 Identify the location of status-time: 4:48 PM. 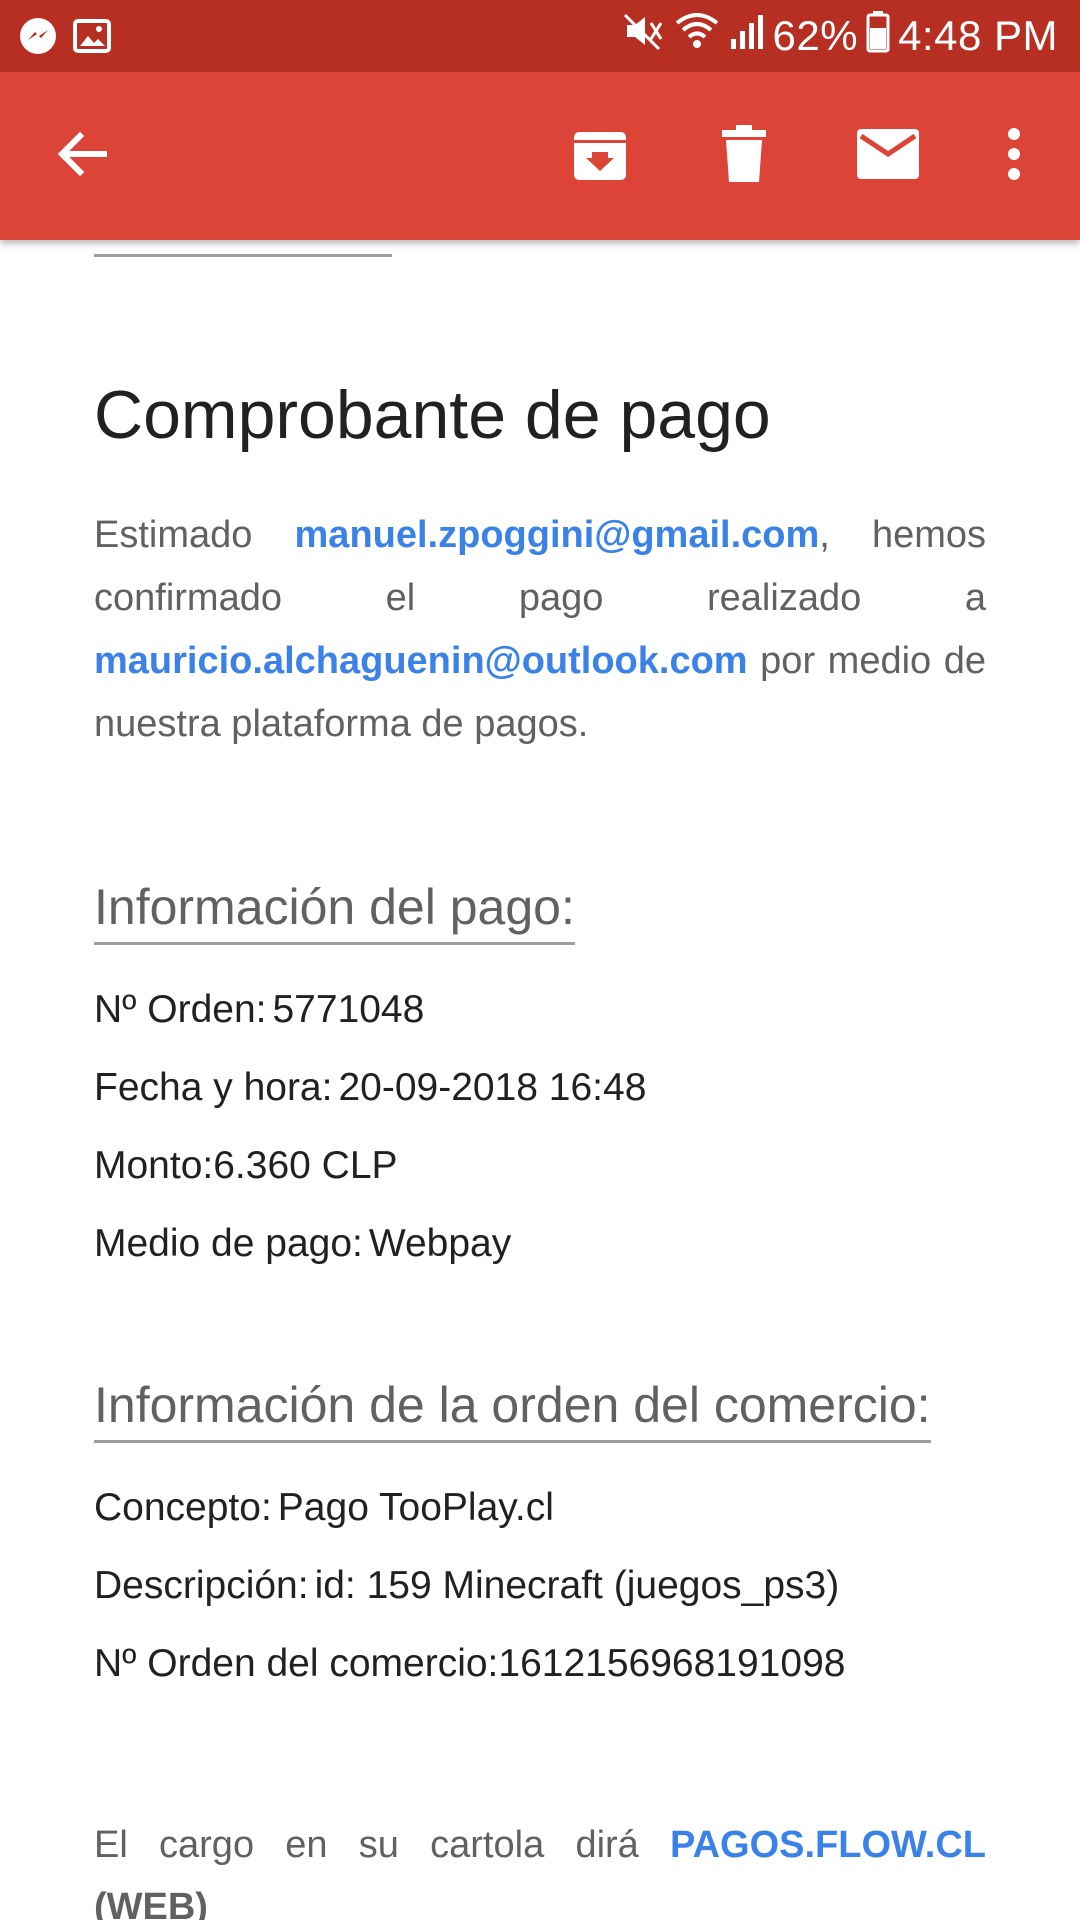
(978, 35).